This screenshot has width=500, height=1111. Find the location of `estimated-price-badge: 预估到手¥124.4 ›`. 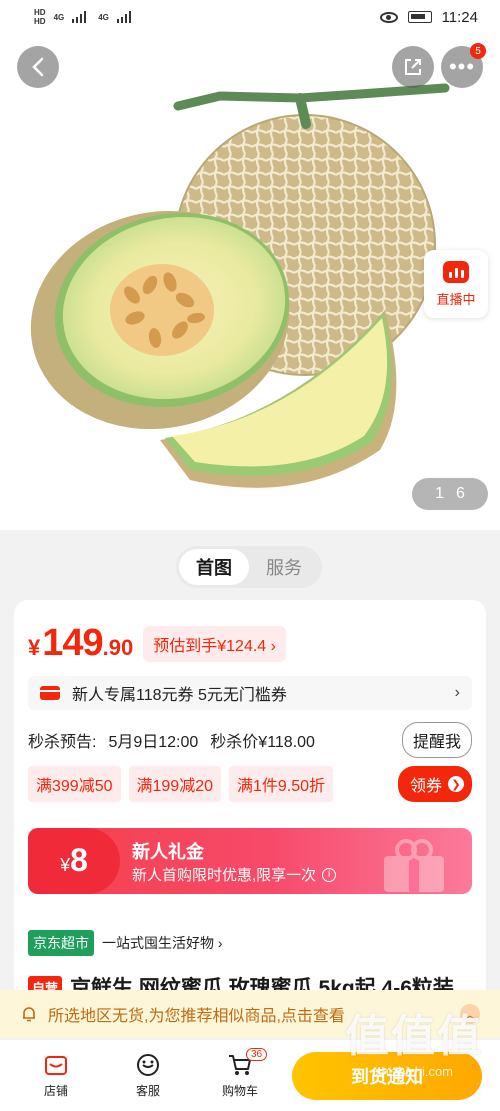

estimated-price-badge: 预估到手¥124.4 › is located at coordinates (214, 643).